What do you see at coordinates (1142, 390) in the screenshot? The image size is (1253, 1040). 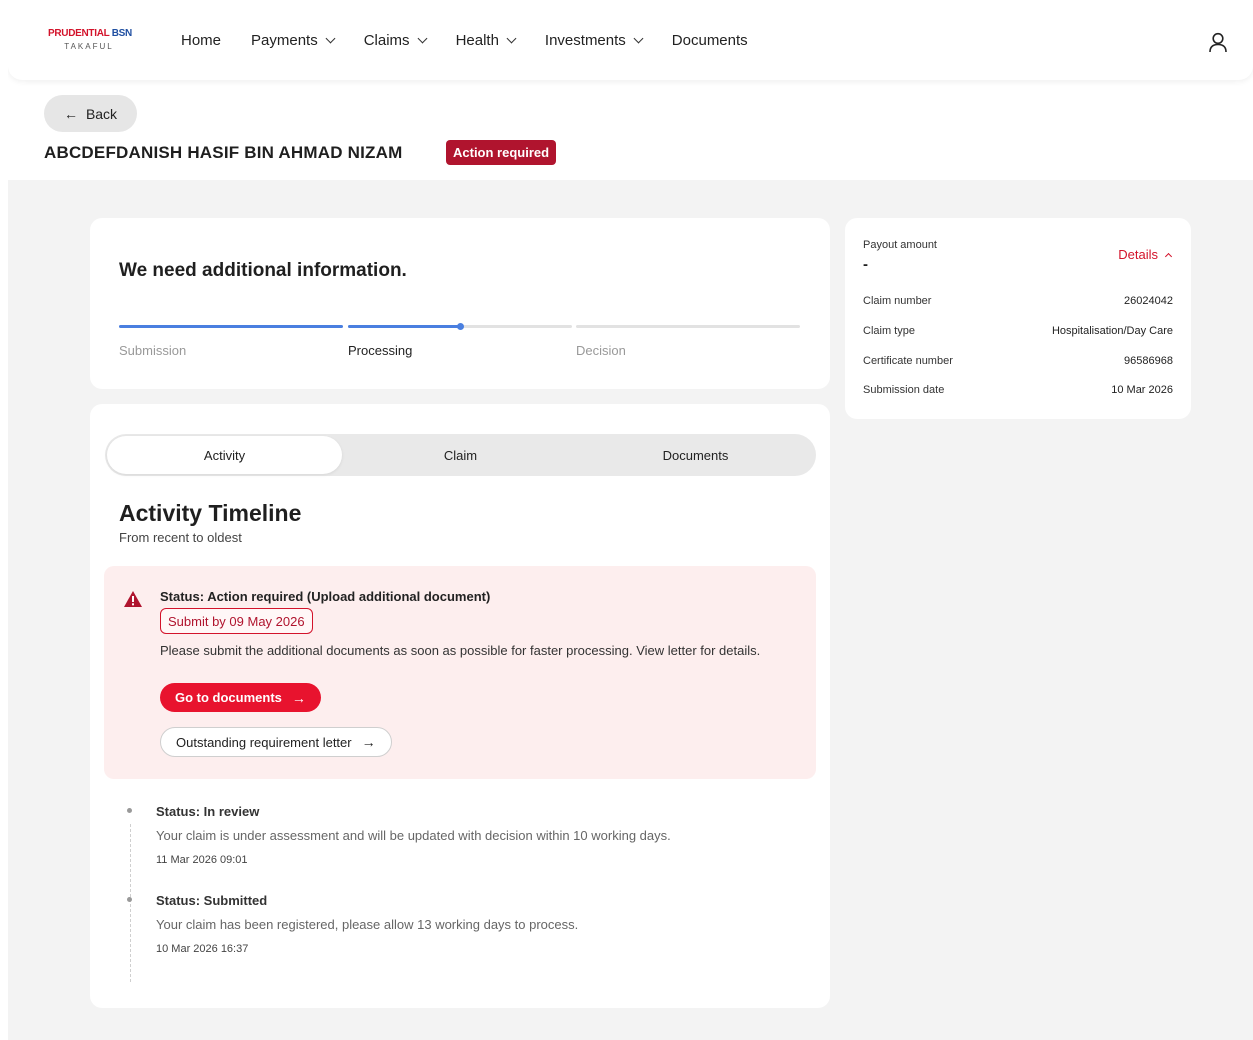 I see `submission-date-value: 10 Mar 2026` at bounding box center [1142, 390].